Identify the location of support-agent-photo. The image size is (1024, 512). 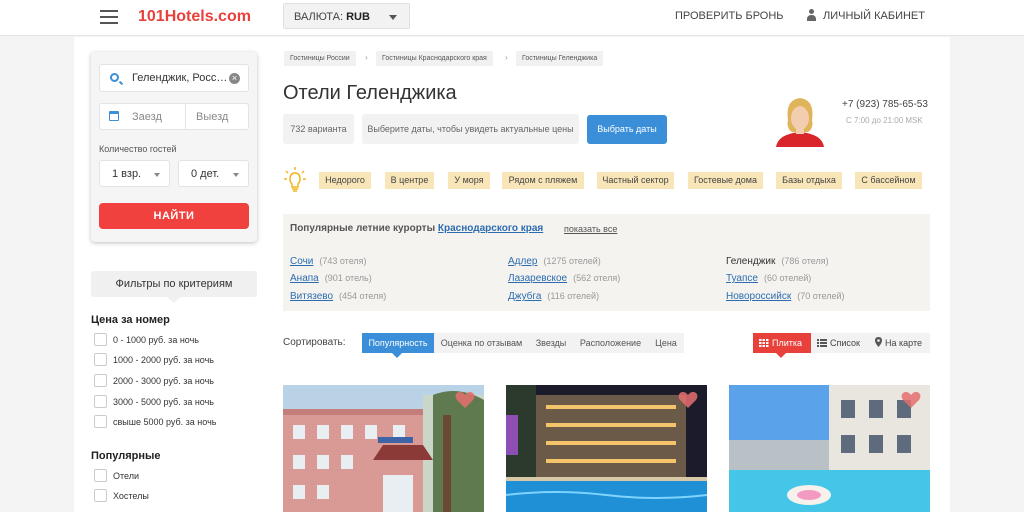
(800, 120).